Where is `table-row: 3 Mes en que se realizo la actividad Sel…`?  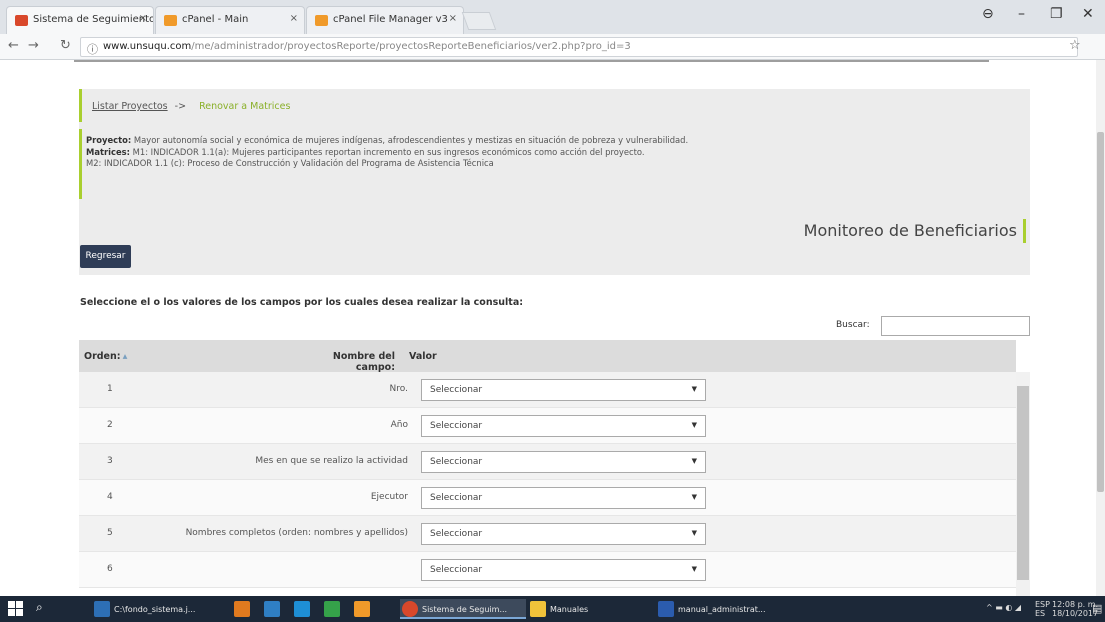
table-row: 3 Mes en que se realizo la actividad Sel… is located at coordinates (547, 462).